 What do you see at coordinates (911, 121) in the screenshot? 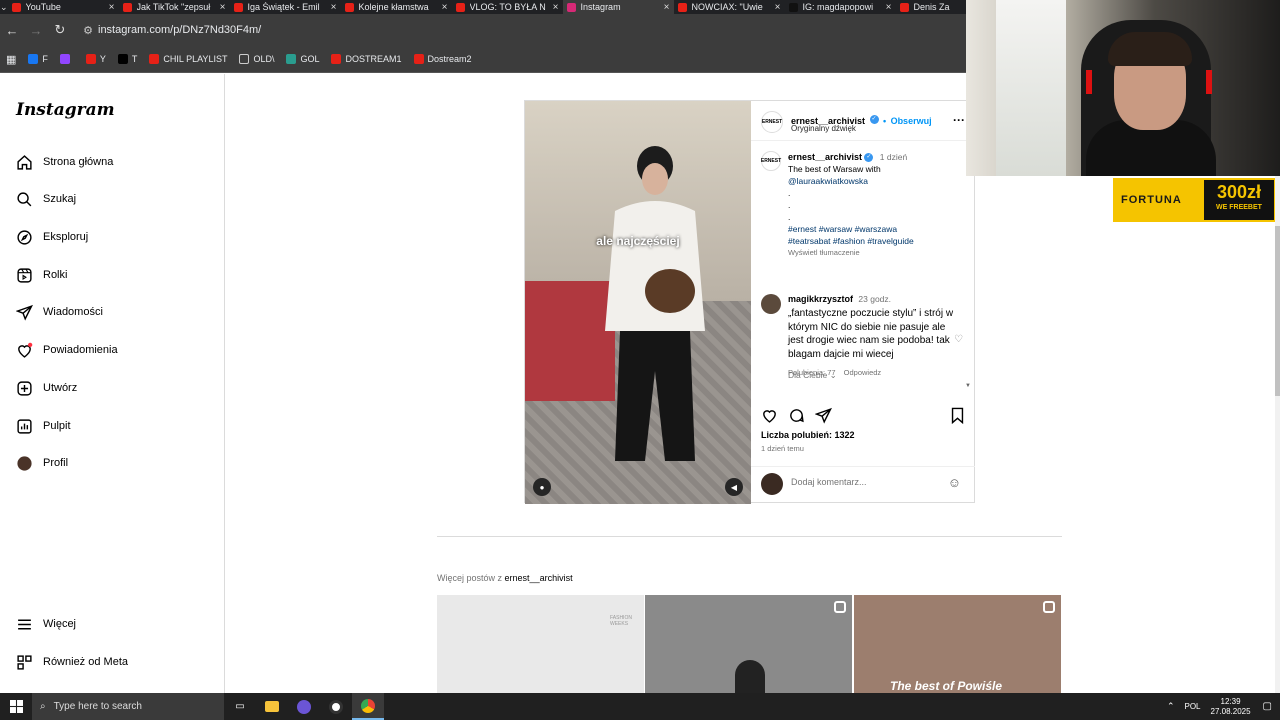
I see `follow-button: Obserwuj` at bounding box center [911, 121].